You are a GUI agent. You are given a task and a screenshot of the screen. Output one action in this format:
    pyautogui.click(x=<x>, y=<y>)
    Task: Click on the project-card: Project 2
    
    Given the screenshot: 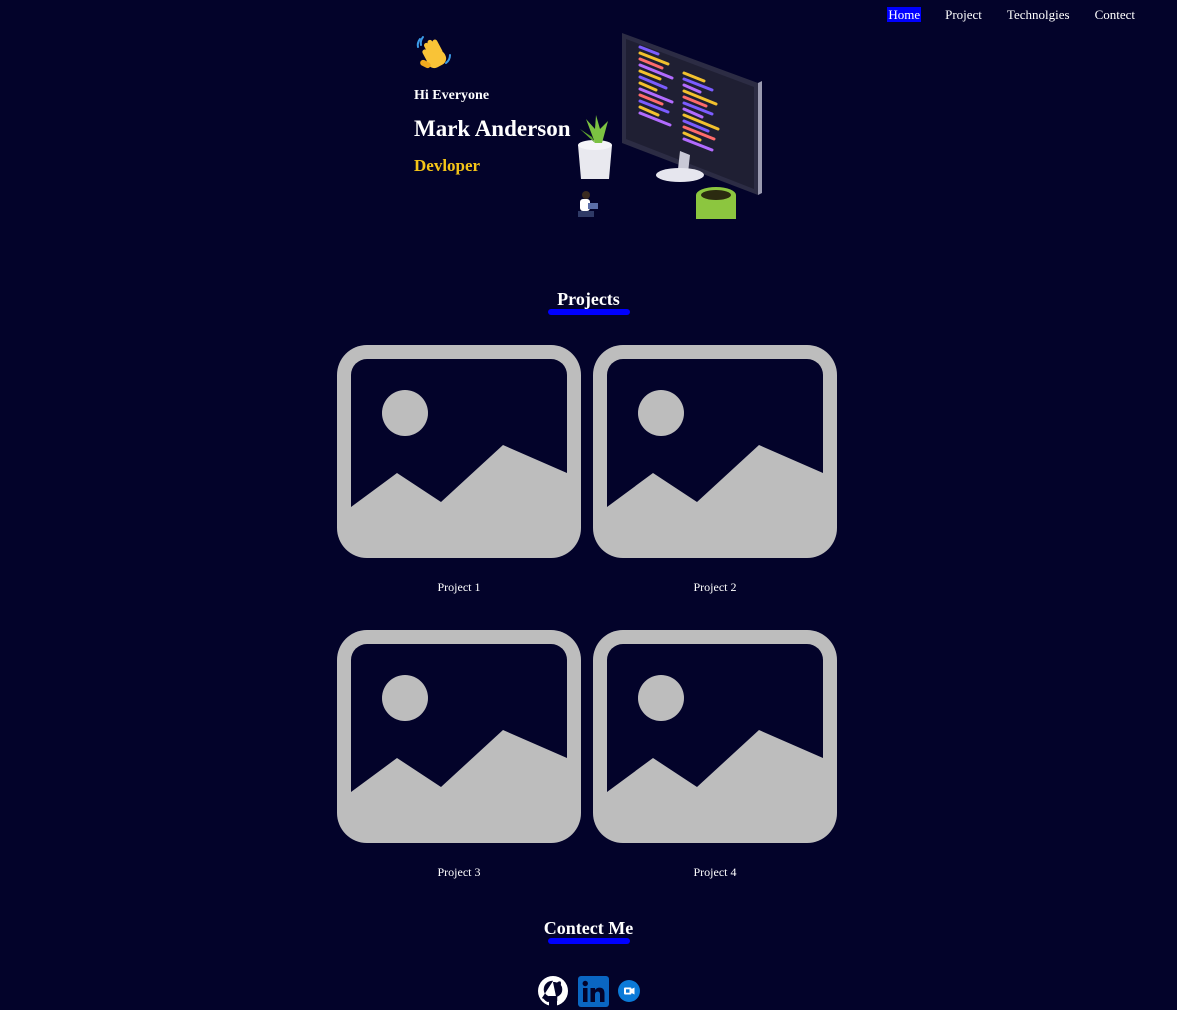 What is the action you would take?
    pyautogui.click(x=715, y=469)
    